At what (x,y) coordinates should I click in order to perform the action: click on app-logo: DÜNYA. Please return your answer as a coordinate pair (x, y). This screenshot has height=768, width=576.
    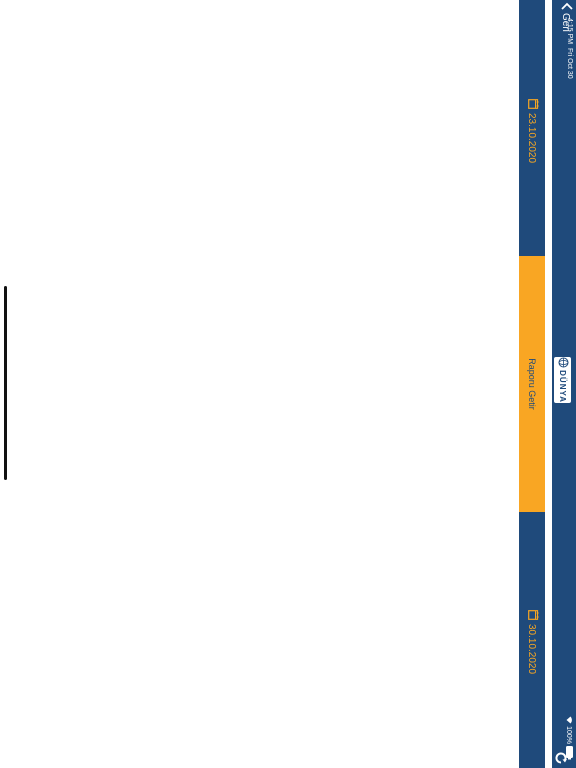
    Looking at the image, I should click on (562, 380).